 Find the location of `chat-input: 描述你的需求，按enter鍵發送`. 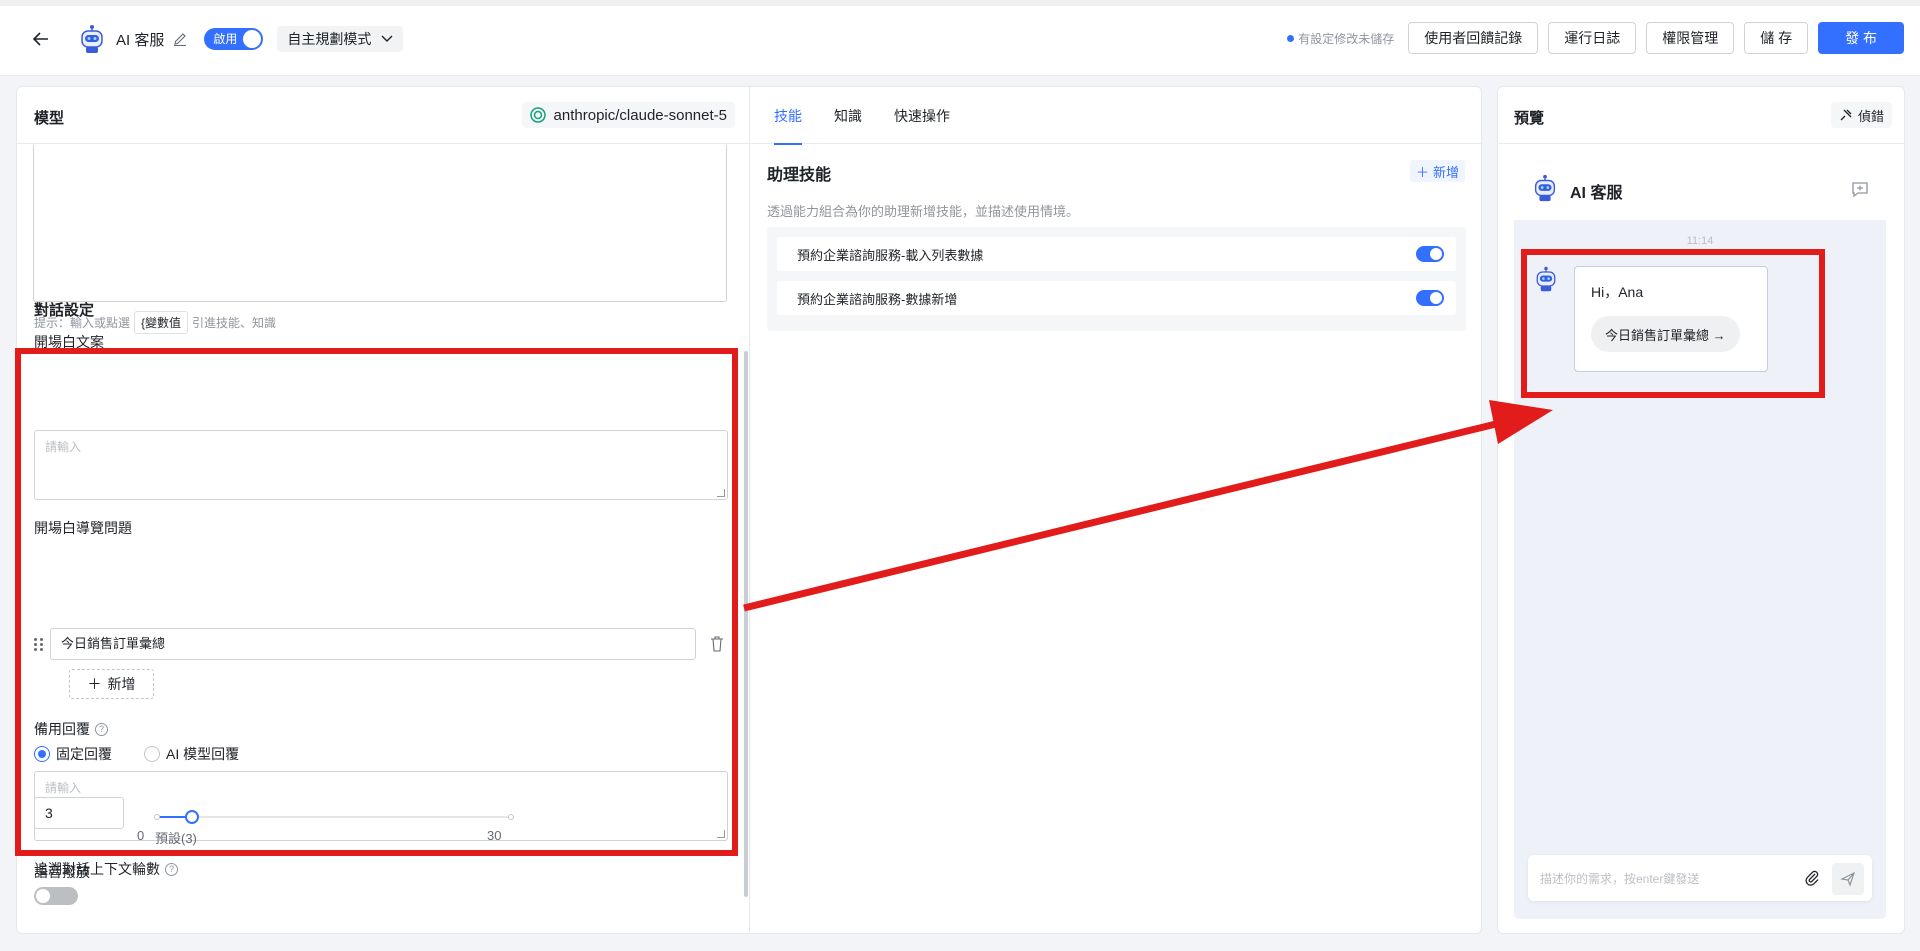

chat-input: 描述你的需求，按enter鍵發送 is located at coordinates (1700, 878).